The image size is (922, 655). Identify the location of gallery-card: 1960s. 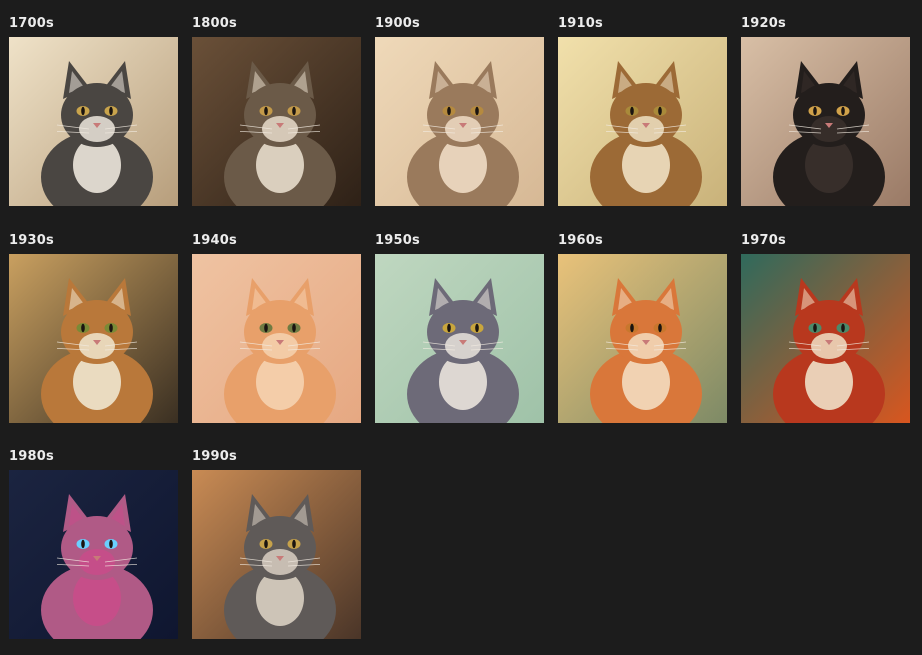
(642, 335).